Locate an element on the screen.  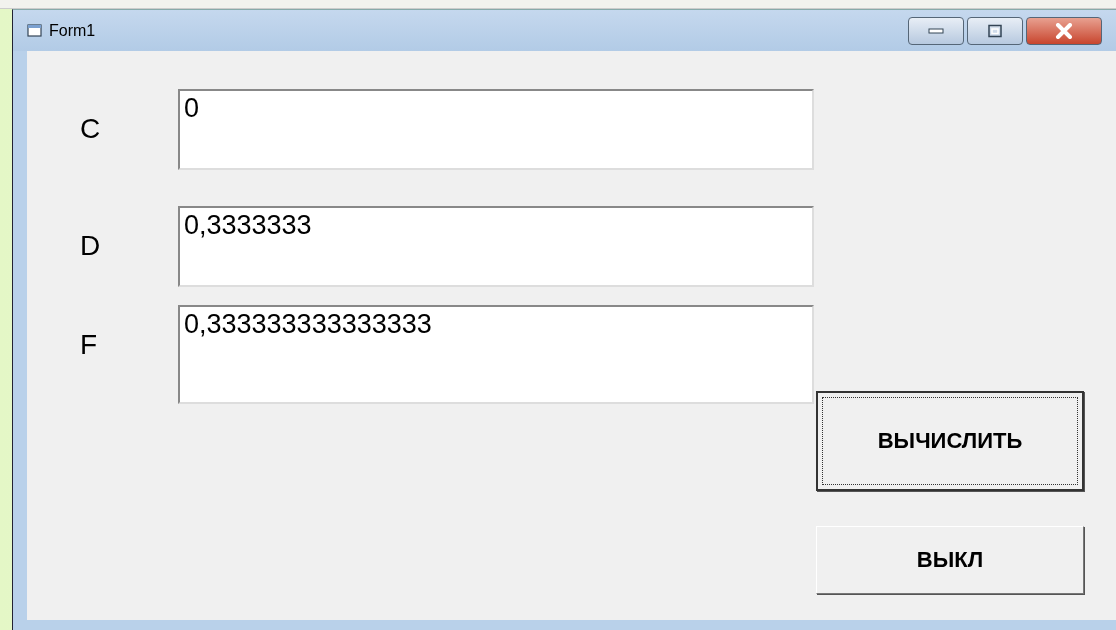
maximize-button is located at coordinates (995, 30).